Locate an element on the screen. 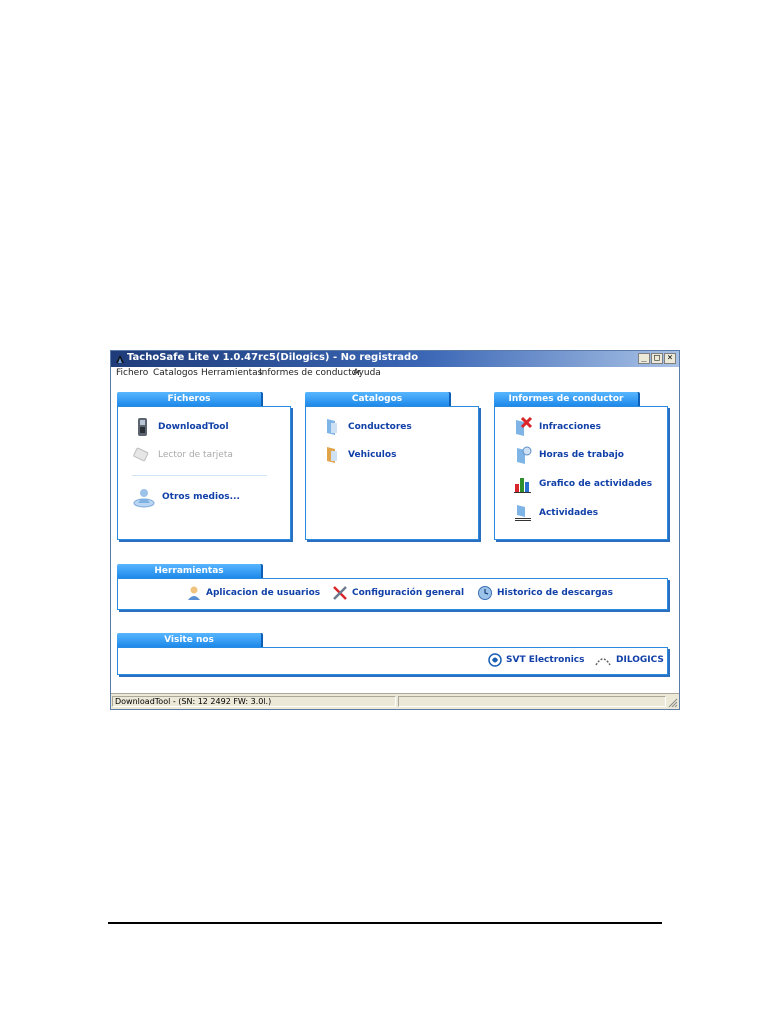  aplicacion-usuarios-link: Aplicacion de usuarios is located at coordinates (253, 593).